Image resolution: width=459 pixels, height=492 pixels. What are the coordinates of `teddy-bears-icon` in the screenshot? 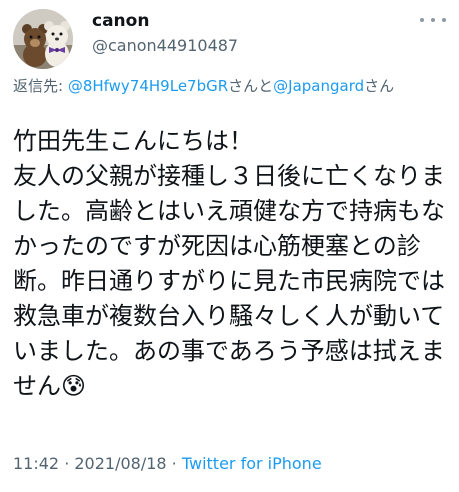 It's located at (43, 39).